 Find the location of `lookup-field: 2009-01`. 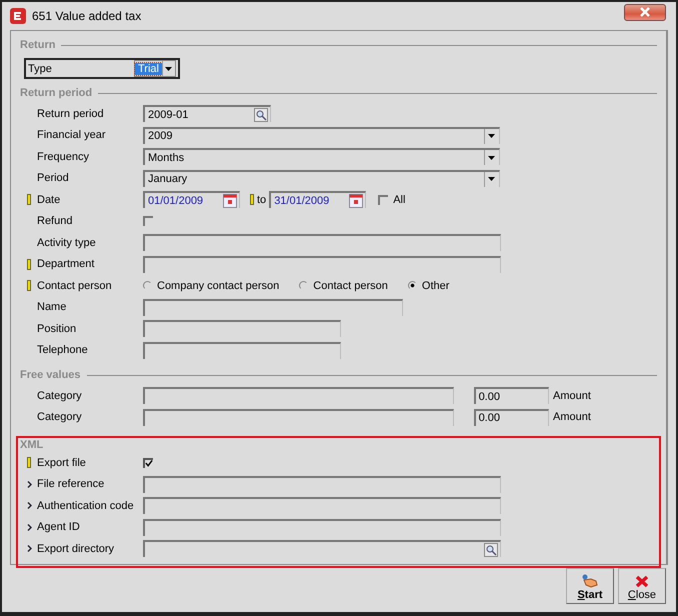

lookup-field: 2009-01 is located at coordinates (207, 113).